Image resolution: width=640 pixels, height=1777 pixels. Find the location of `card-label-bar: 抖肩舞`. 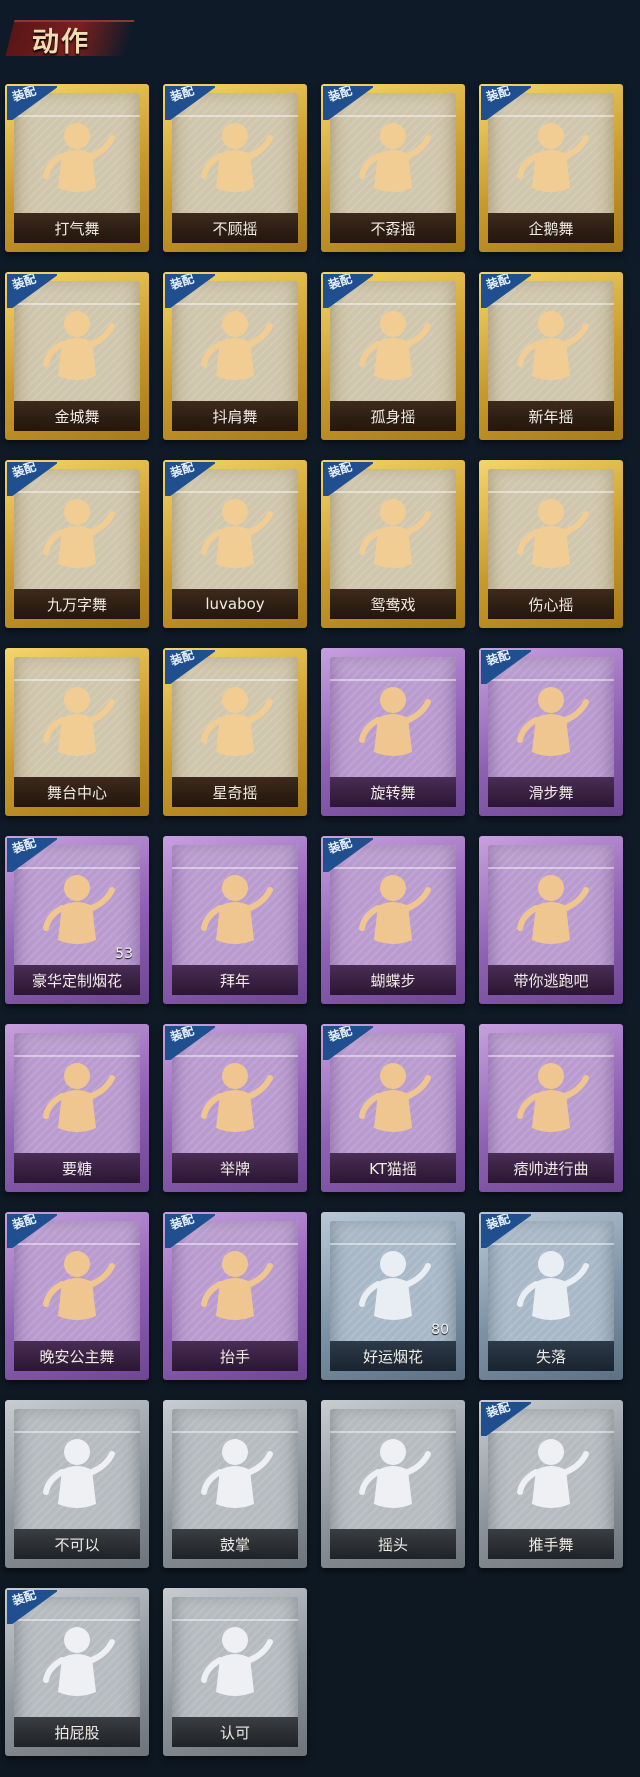

card-label-bar: 抖肩舞 is located at coordinates (235, 416).